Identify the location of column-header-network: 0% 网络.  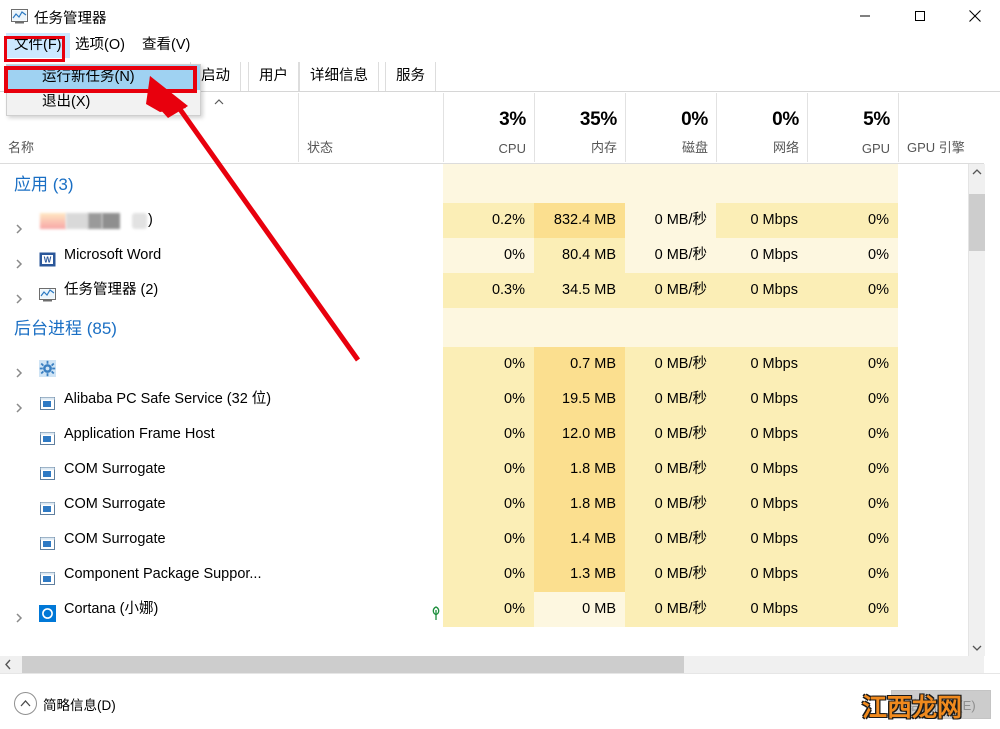
(761, 127).